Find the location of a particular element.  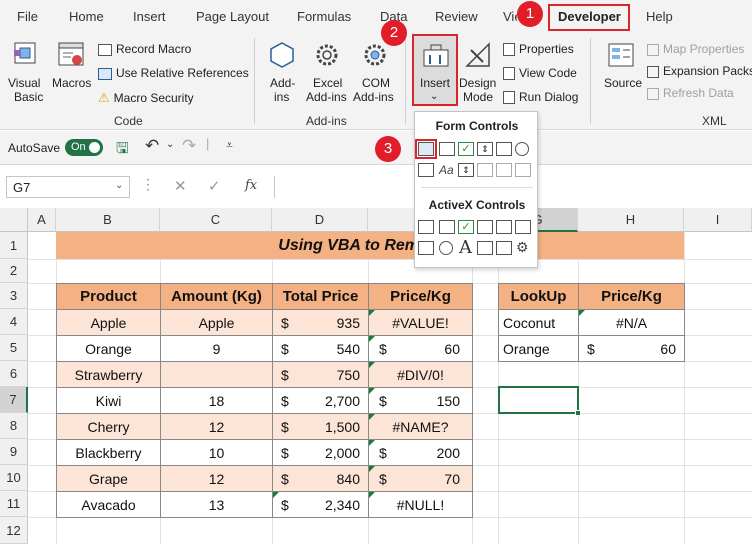

view-code-button: View Code is located at coordinates (540, 73).